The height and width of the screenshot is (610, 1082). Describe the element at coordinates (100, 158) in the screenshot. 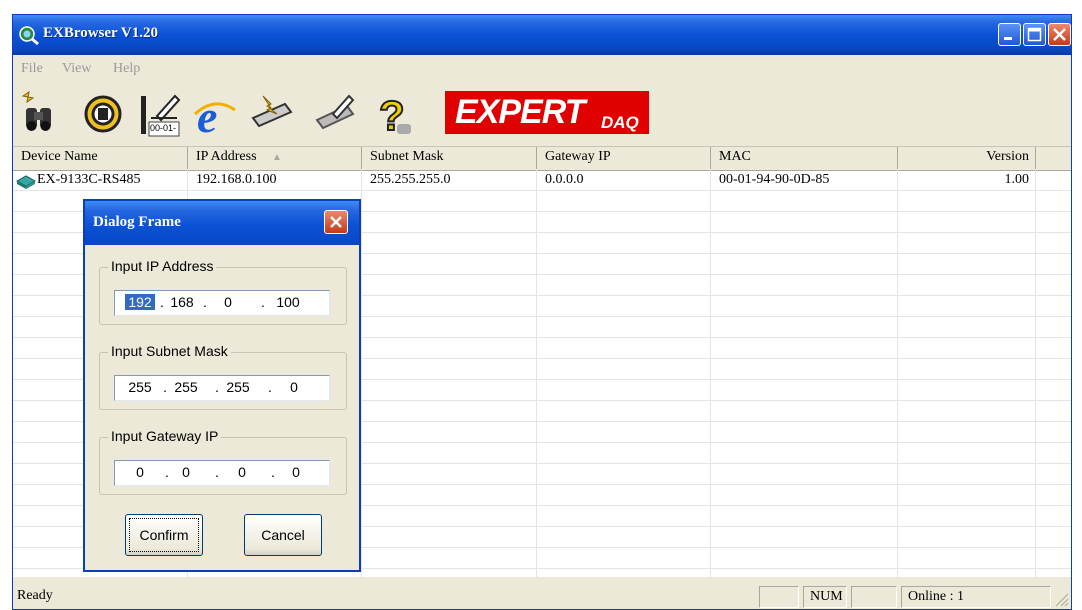

I see `col-device-name: Device Name` at that location.